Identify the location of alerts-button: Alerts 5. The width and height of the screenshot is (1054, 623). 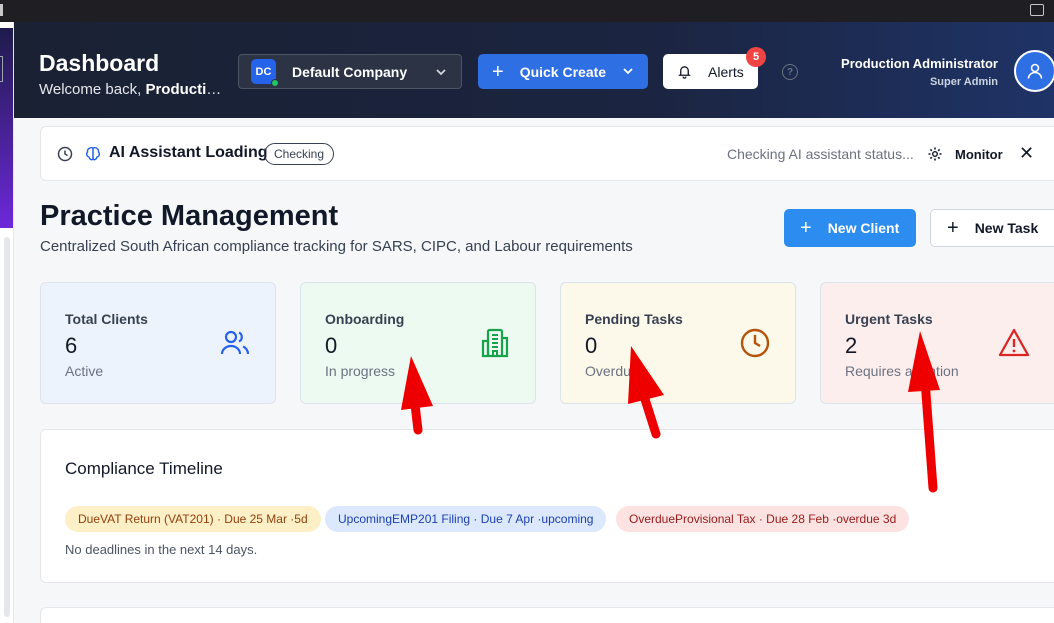
(714, 68).